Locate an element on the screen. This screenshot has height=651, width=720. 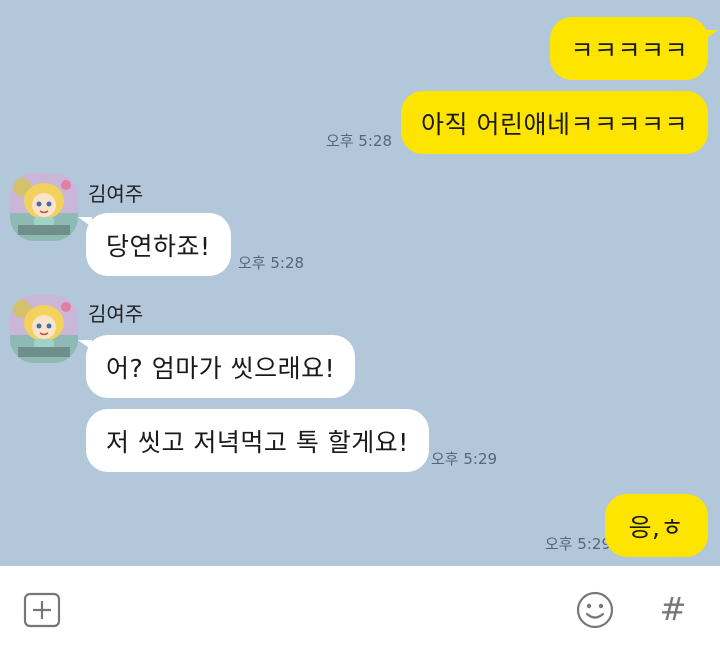
hash-icon: # is located at coordinates (673, 609).